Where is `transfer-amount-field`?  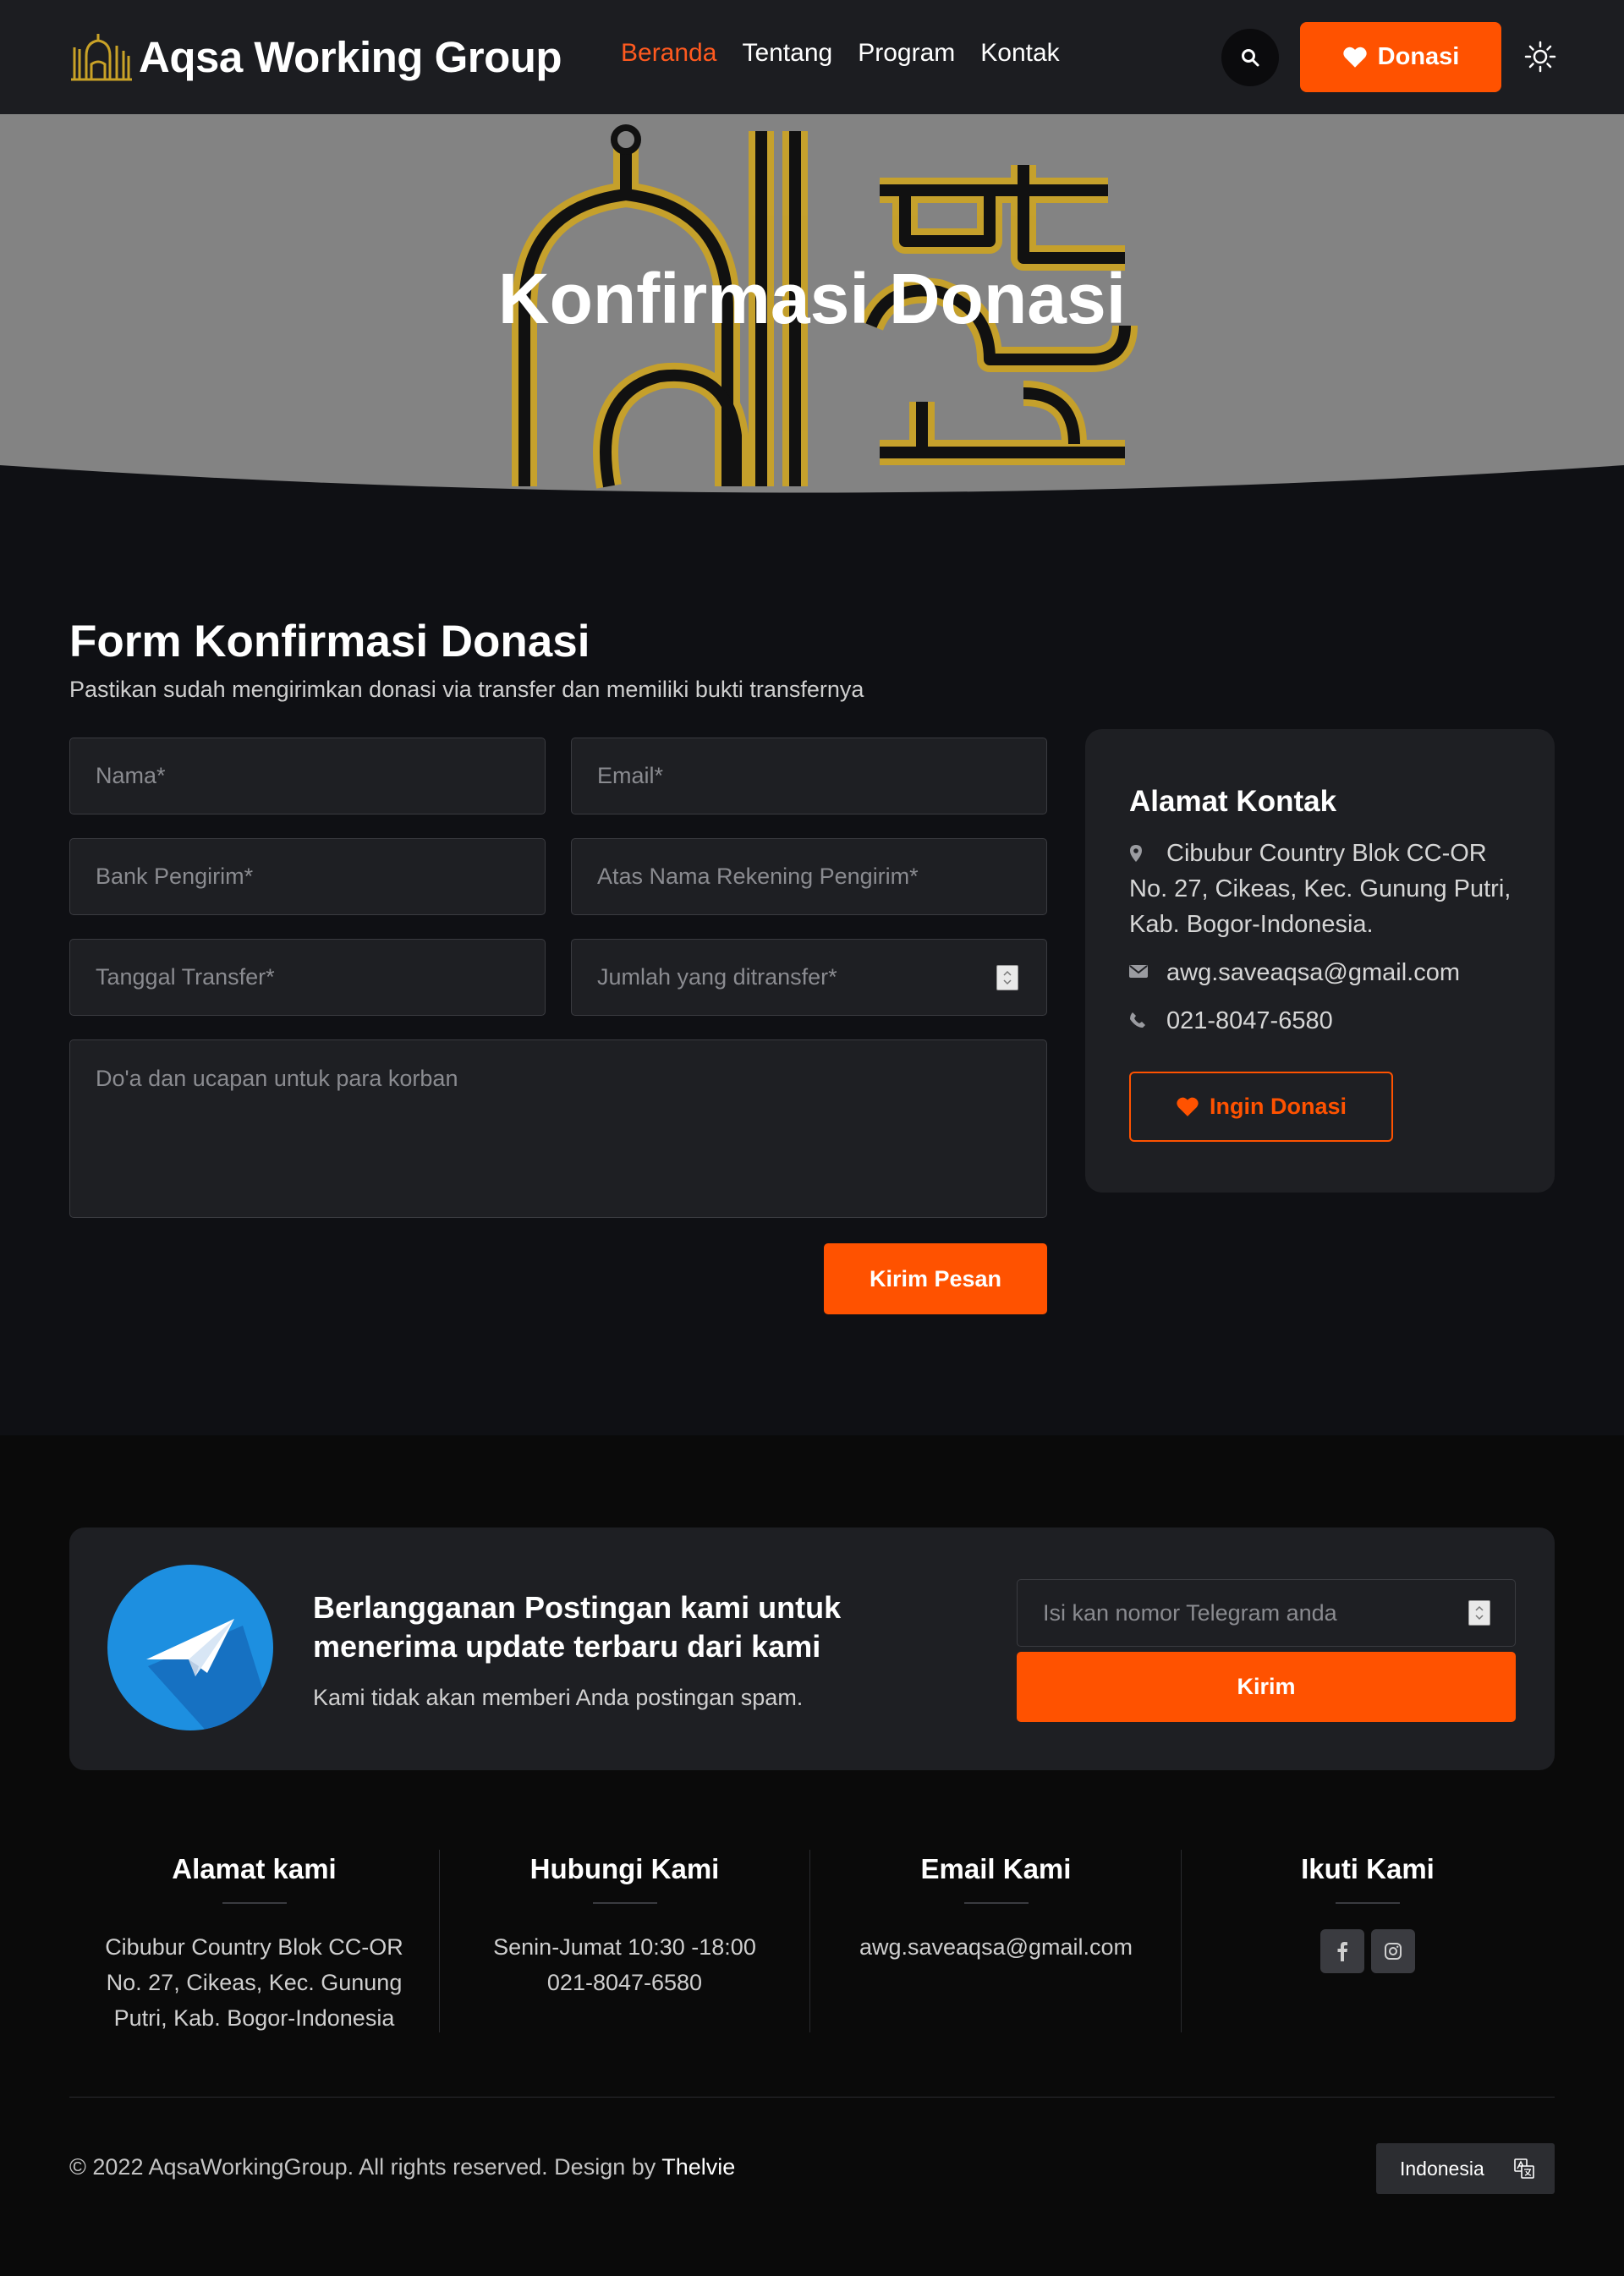
transfer-amount-field is located at coordinates (809, 977).